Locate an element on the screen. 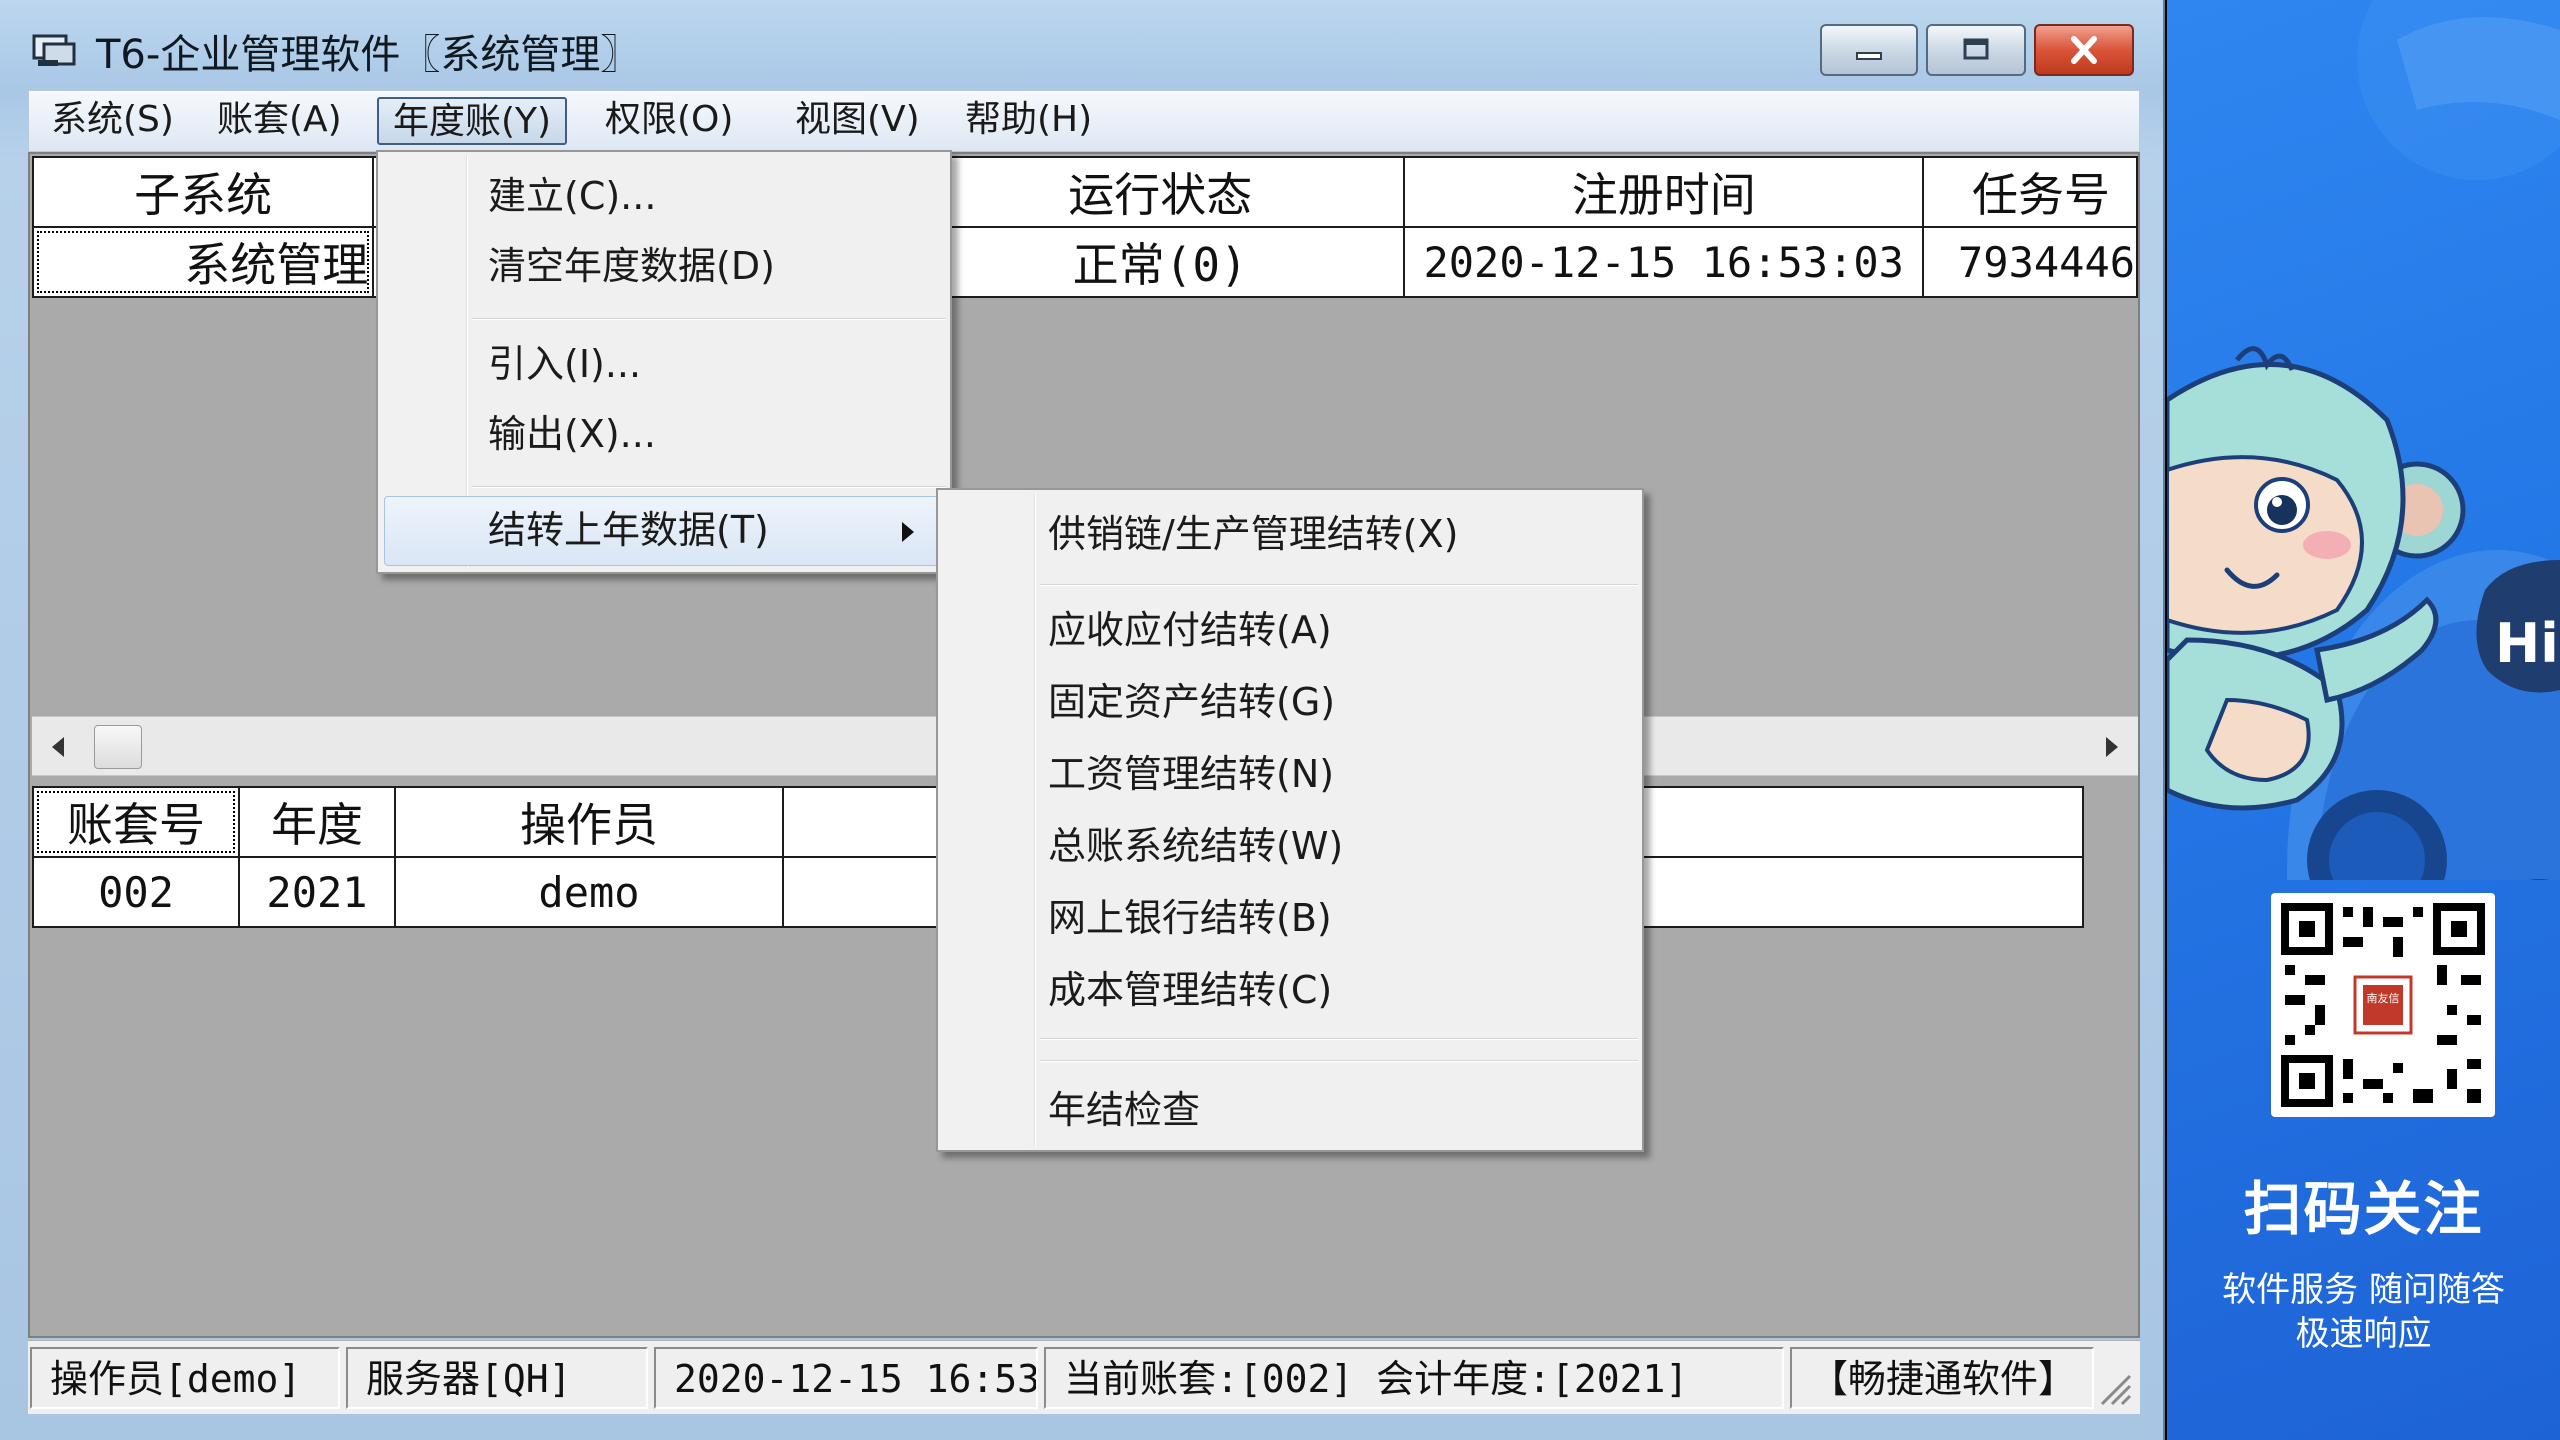 The width and height of the screenshot is (2560, 1440). menu-system: 系统(S) is located at coordinates (112, 121).